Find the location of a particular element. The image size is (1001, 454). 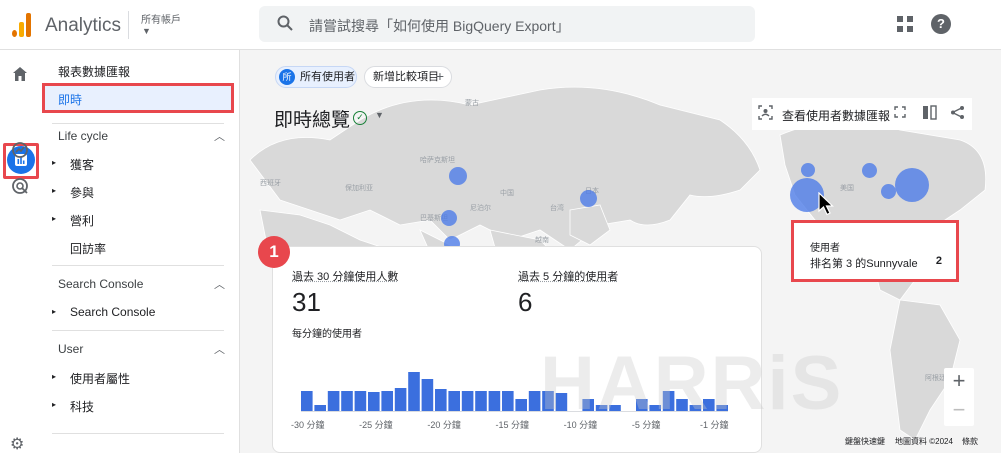

metric-users-30min-label: 過去 30 分鐘使用人數 is located at coordinates (345, 276).